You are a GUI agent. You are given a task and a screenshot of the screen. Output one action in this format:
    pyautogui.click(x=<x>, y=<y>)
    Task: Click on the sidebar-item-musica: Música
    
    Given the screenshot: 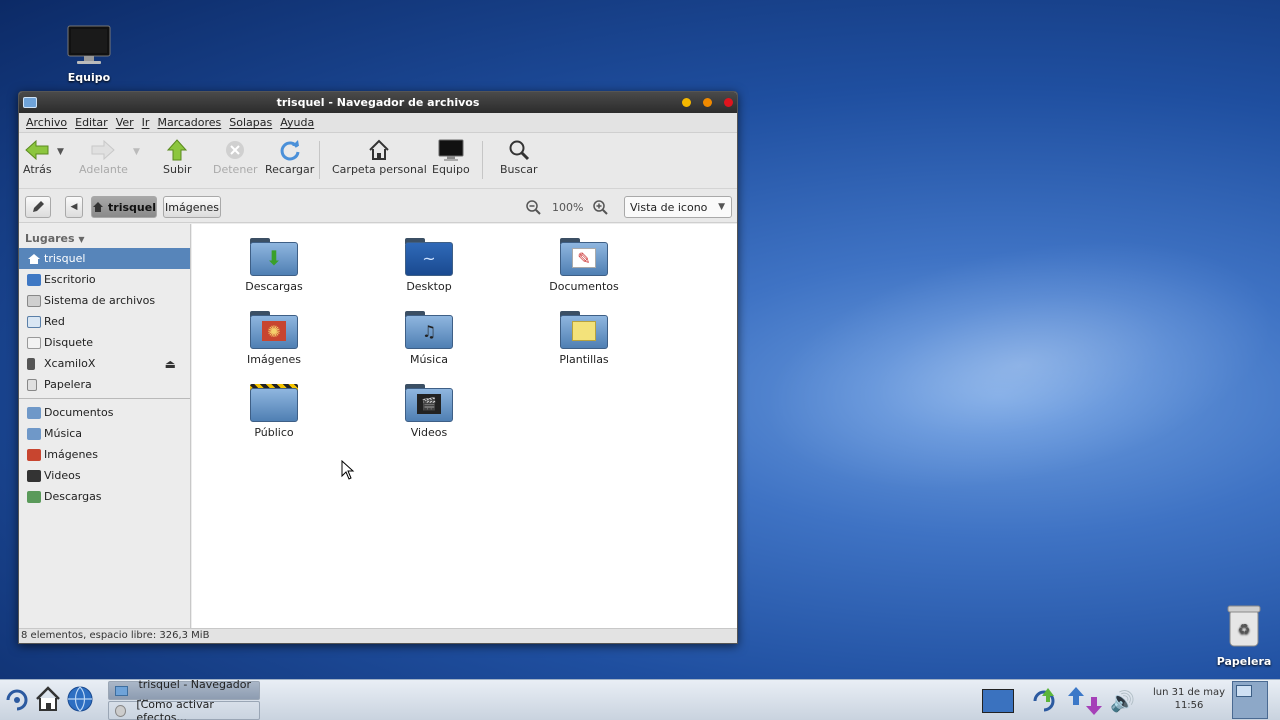 What is the action you would take?
    pyautogui.click(x=104, y=433)
    